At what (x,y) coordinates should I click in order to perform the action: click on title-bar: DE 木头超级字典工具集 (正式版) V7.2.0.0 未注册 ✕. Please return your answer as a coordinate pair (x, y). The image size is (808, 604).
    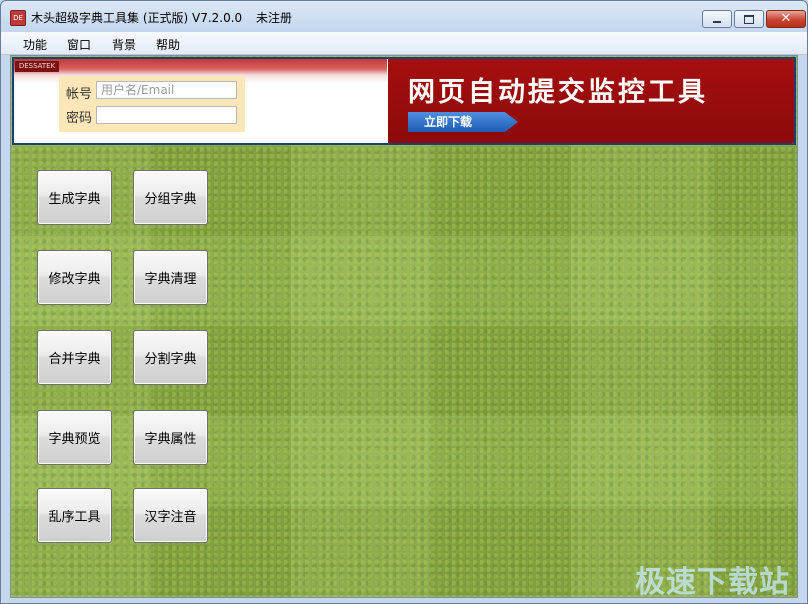
    Looking at the image, I should click on (404, 16).